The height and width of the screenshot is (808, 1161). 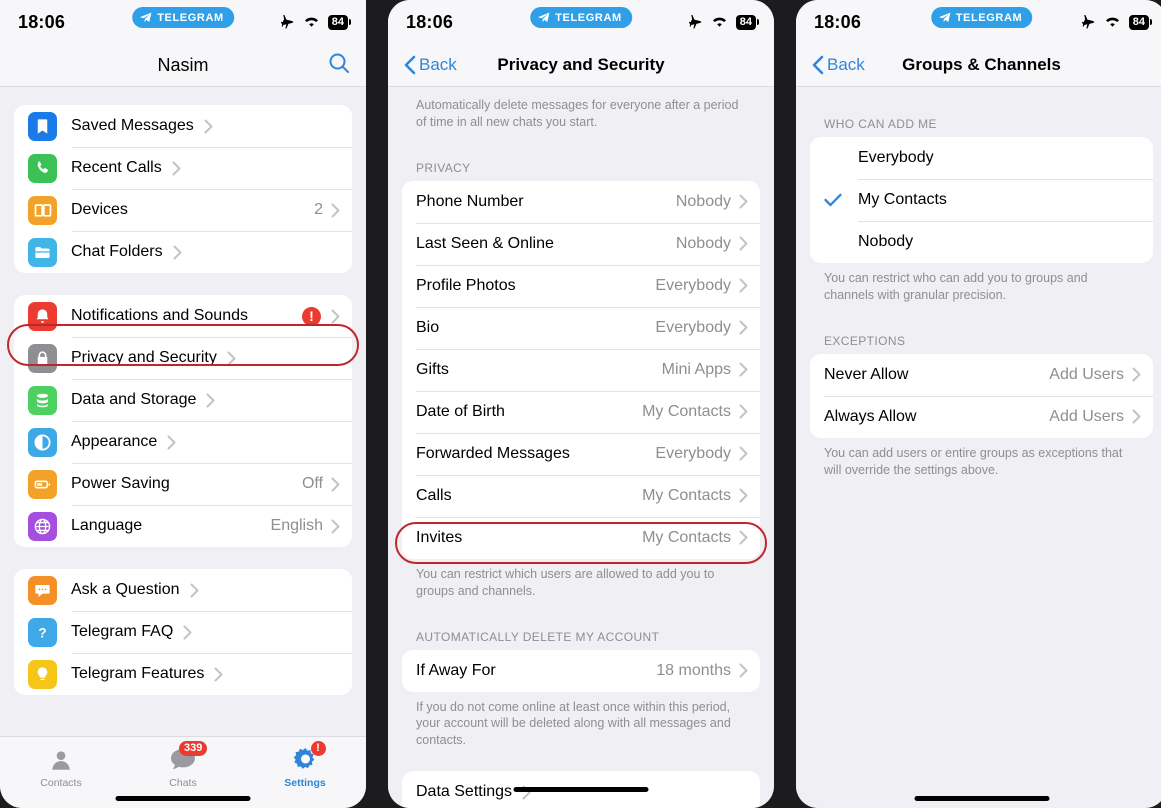 What do you see at coordinates (183, 210) in the screenshot?
I see `settings-row-devices: Devices 2` at bounding box center [183, 210].